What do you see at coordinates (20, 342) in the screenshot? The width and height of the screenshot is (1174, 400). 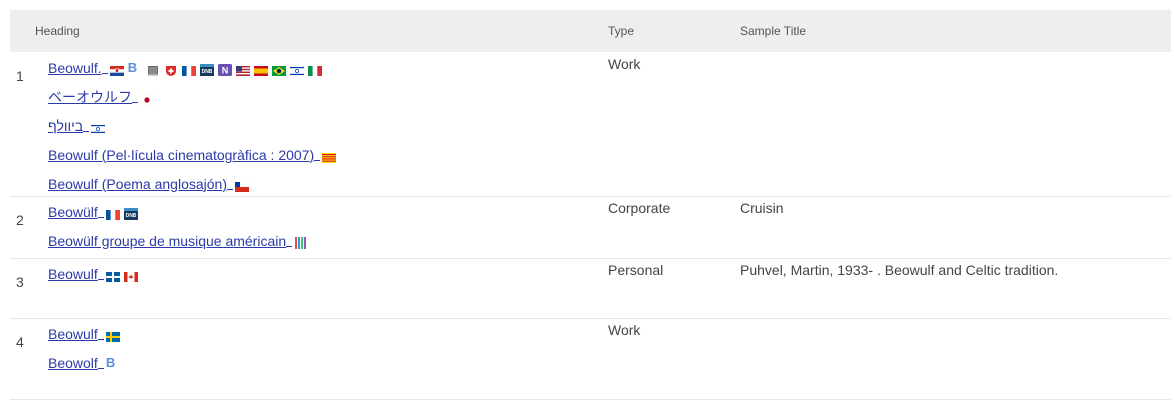 I see `row-number: 4` at bounding box center [20, 342].